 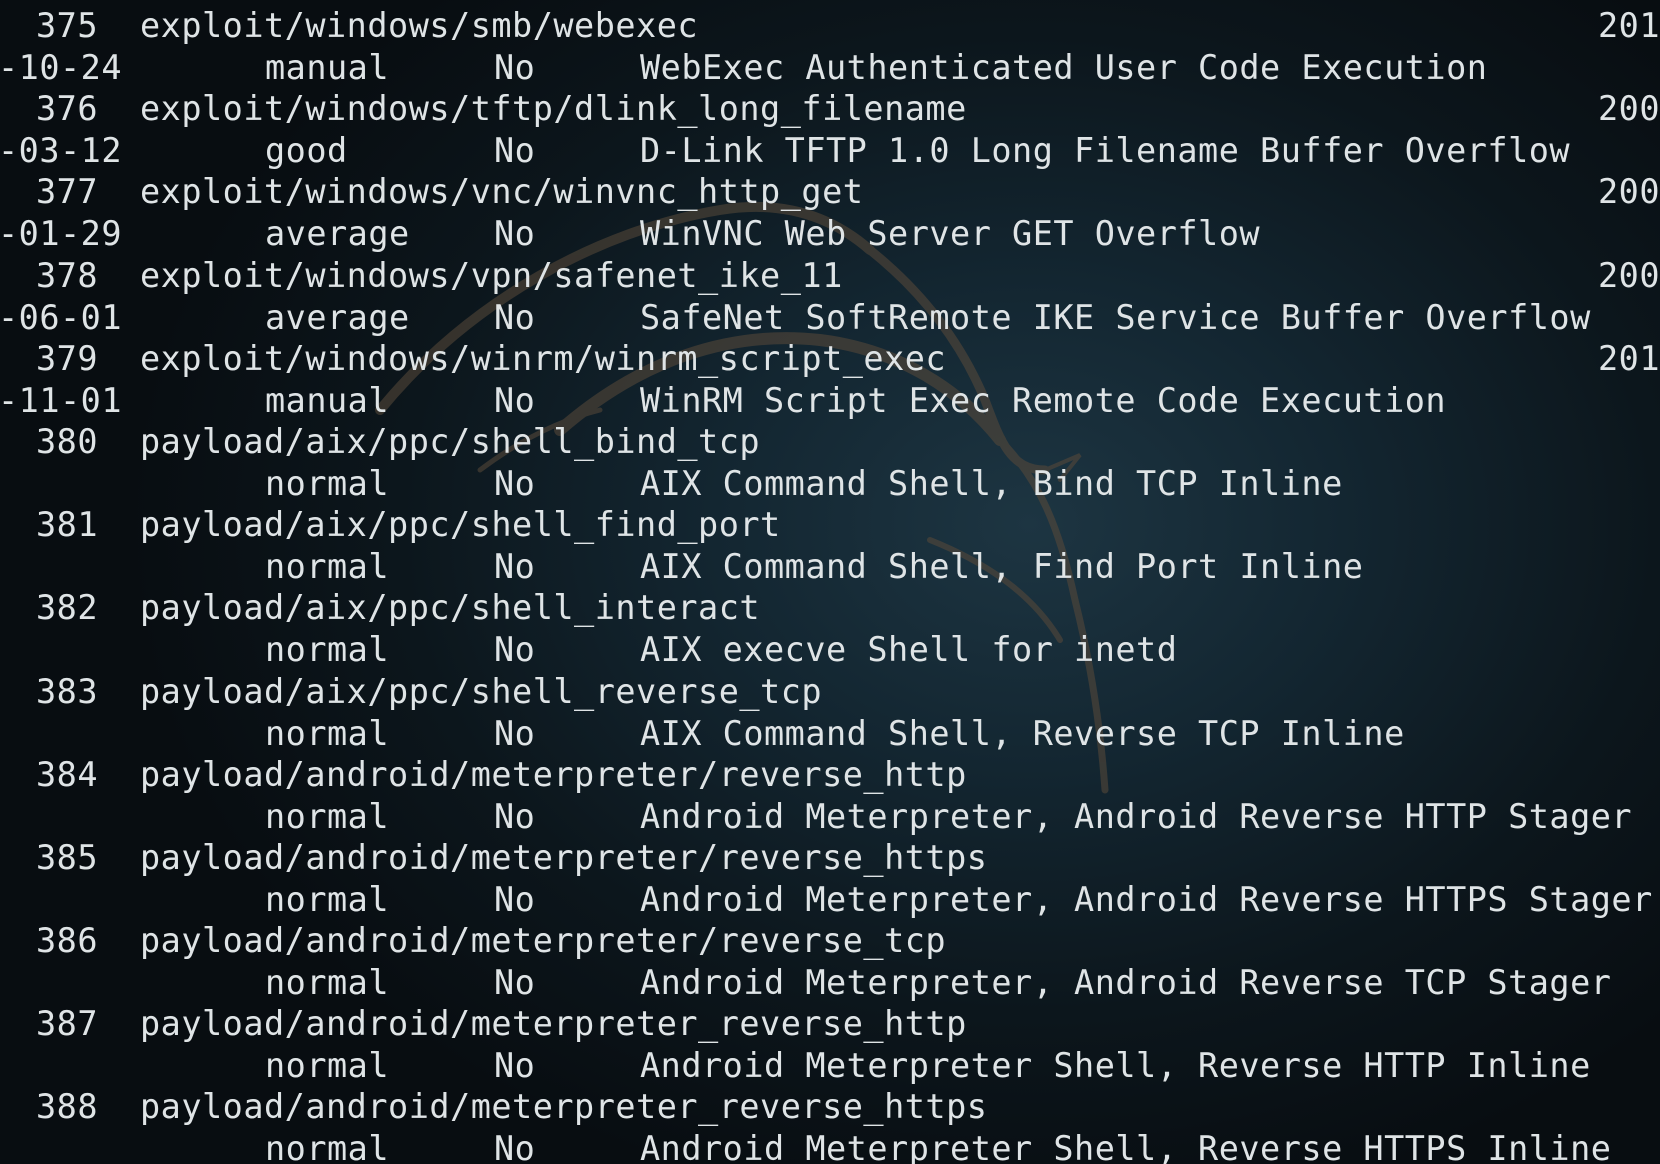 What do you see at coordinates (553, 774) in the screenshot?
I see `module-name: payload/android/meterpreter/reverse_http` at bounding box center [553, 774].